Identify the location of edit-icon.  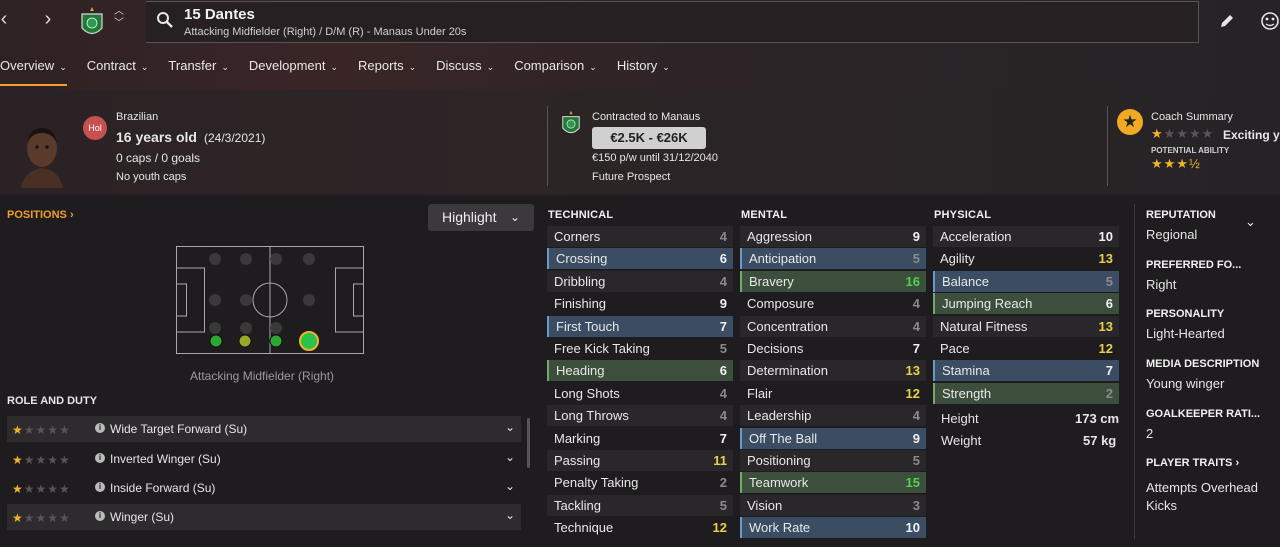
(1227, 21).